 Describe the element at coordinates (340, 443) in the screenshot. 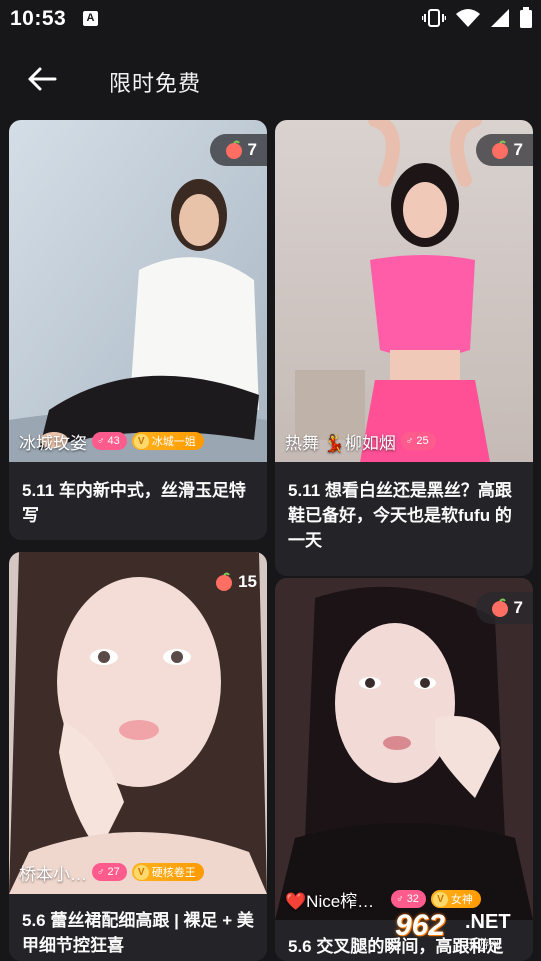

I see `author-name: 热舞 💃柳如烟` at that location.